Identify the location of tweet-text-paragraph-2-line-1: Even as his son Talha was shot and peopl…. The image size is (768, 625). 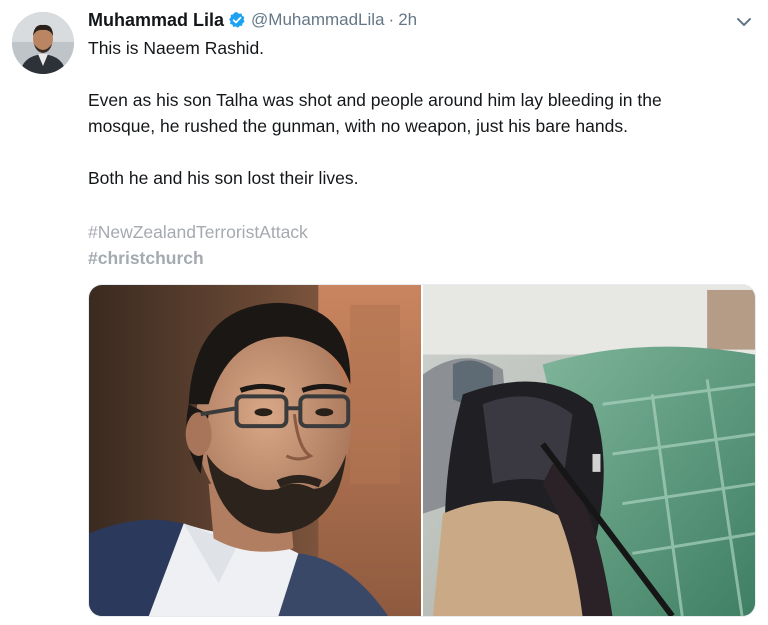
(375, 100).